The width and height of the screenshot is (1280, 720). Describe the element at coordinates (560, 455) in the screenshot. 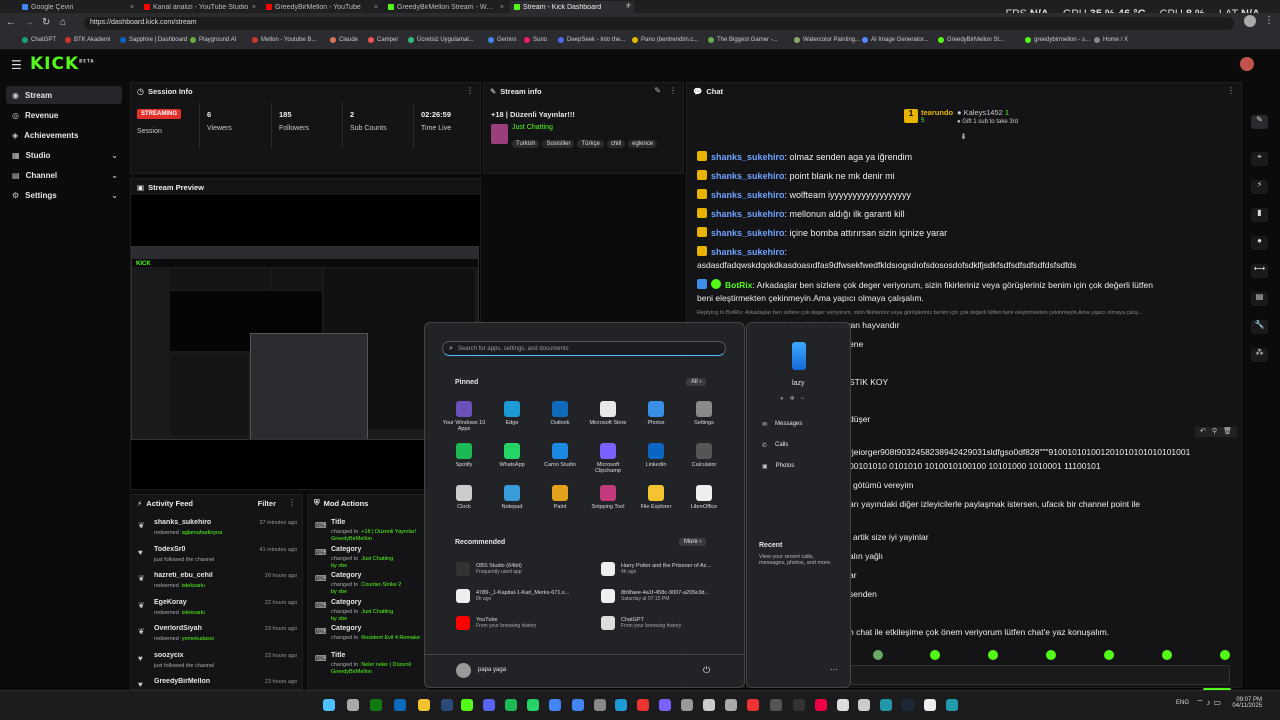

I see `app-camo-studio: Camo Studio` at that location.